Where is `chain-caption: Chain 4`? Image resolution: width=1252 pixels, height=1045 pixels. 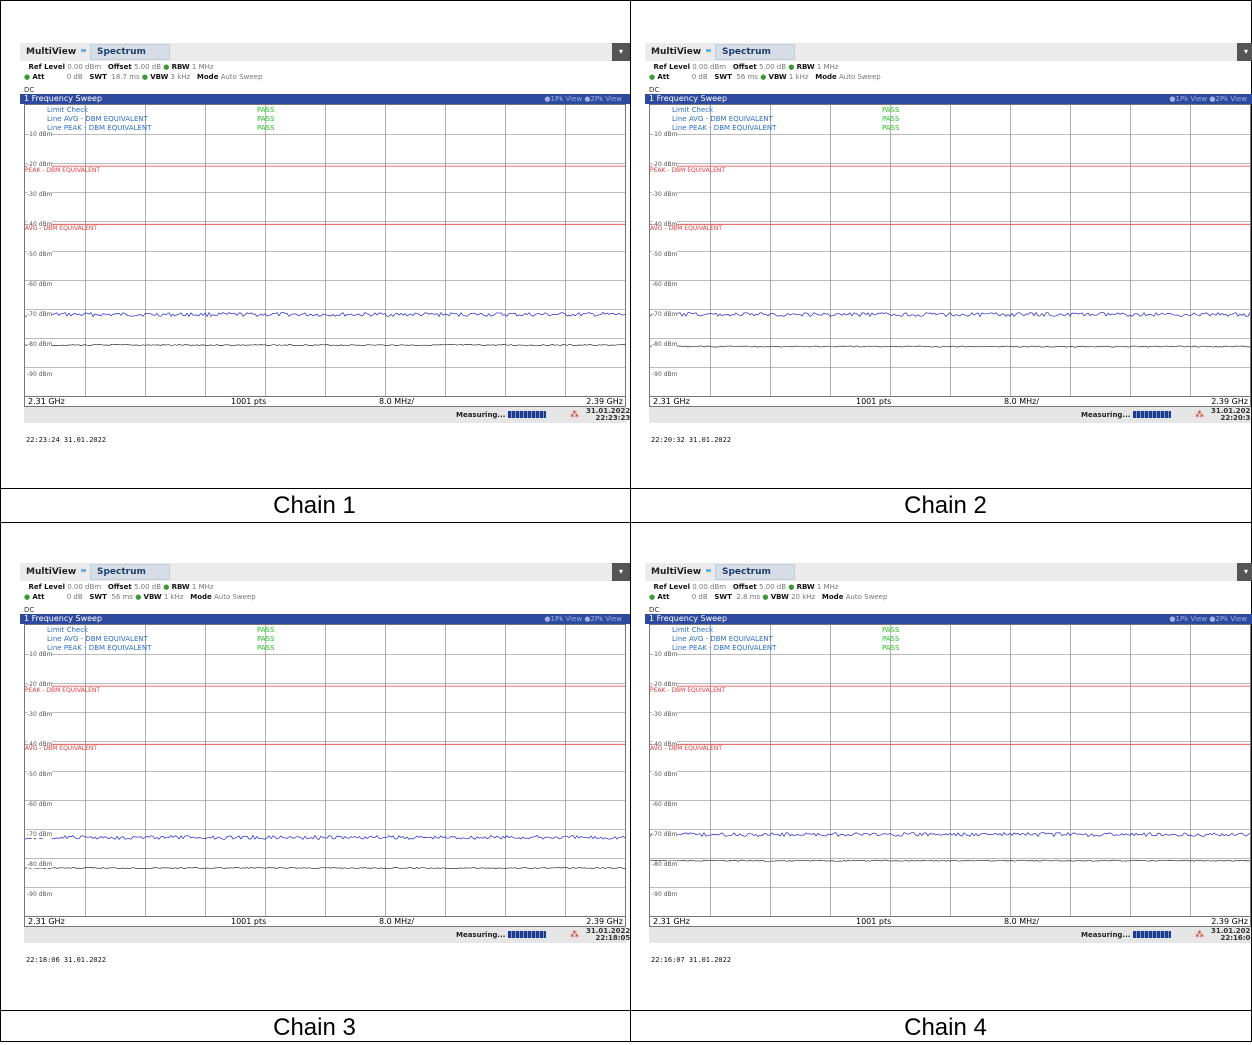
chain-caption: Chain 4 is located at coordinates (945, 1027).